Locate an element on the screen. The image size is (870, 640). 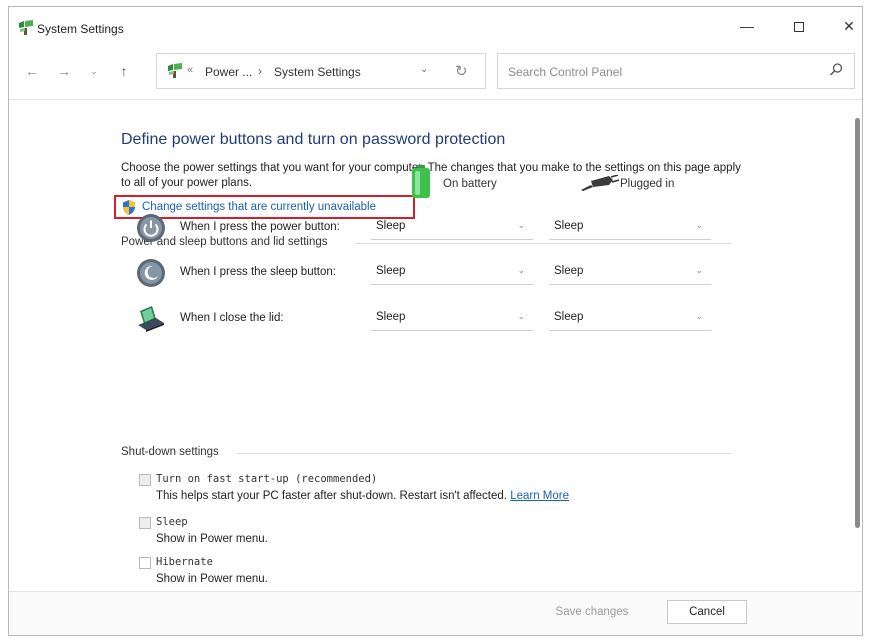
battery-icon is located at coordinates (421, 181).